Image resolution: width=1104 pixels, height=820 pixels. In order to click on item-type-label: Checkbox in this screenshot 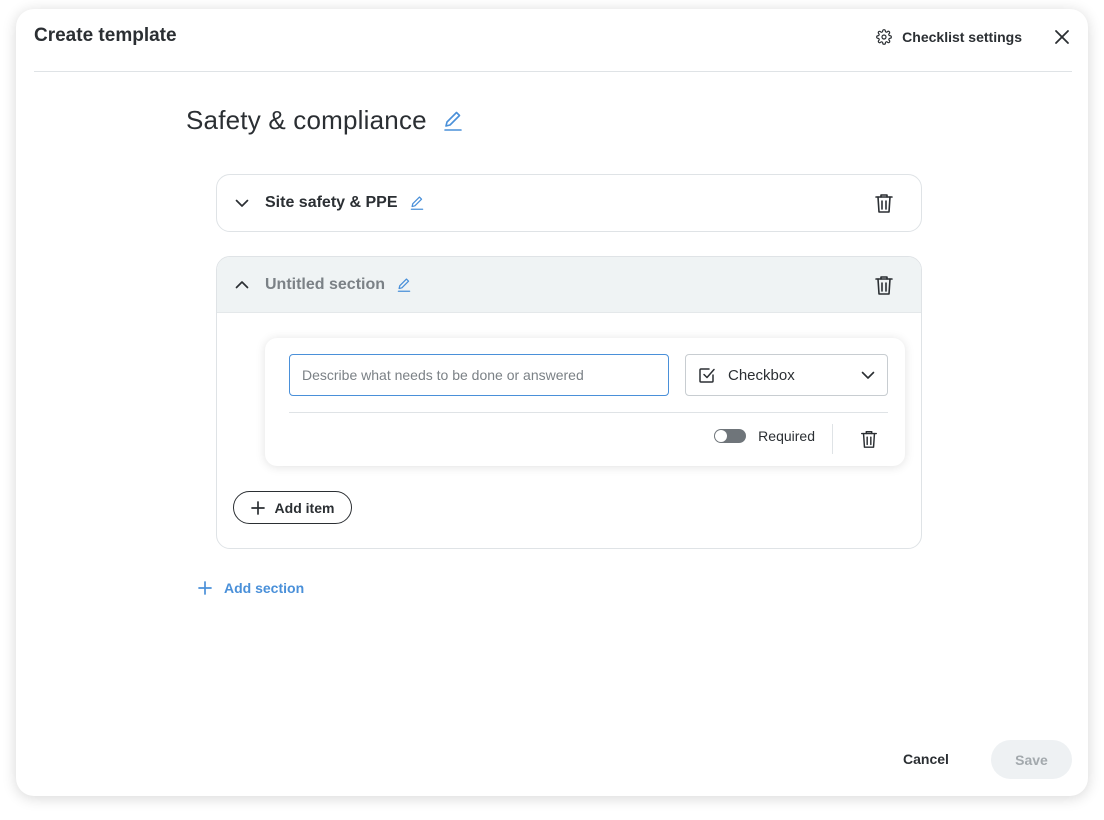, I will do `click(761, 375)`.